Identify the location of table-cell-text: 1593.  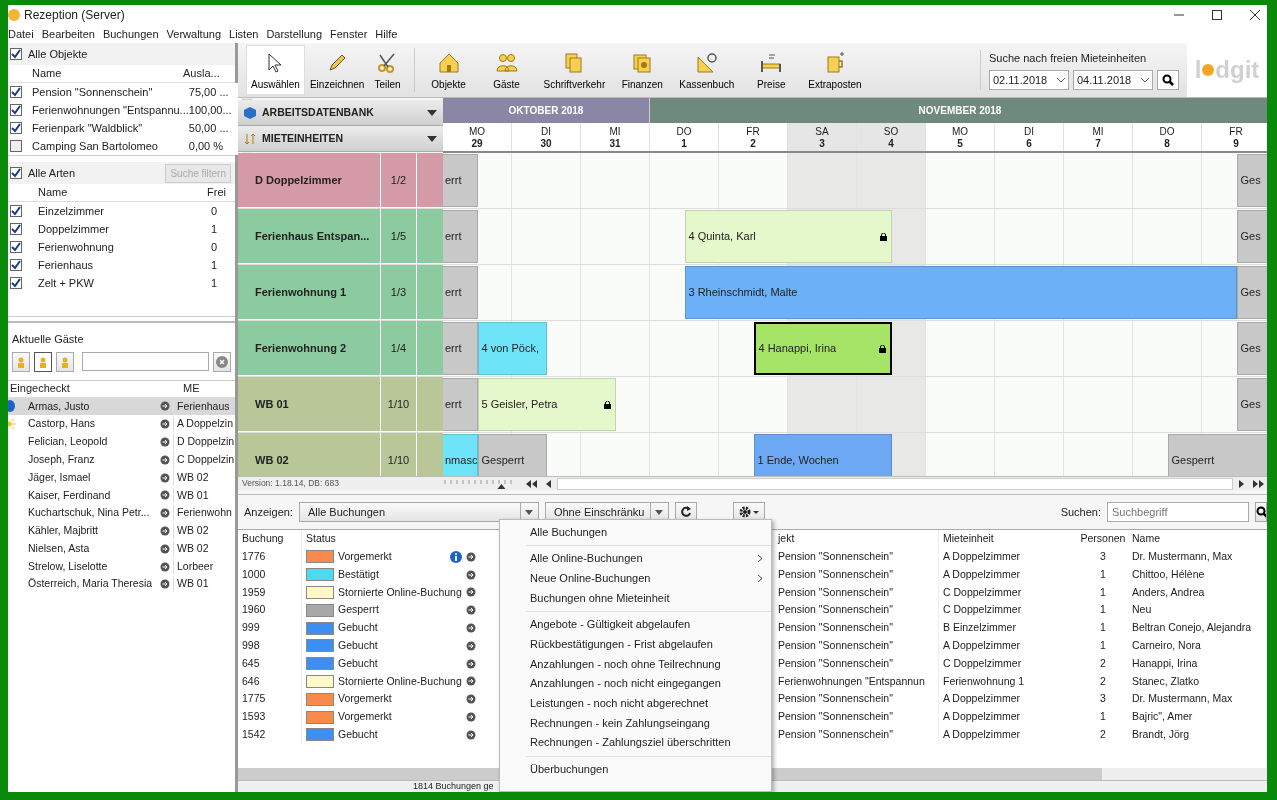
(254, 717).